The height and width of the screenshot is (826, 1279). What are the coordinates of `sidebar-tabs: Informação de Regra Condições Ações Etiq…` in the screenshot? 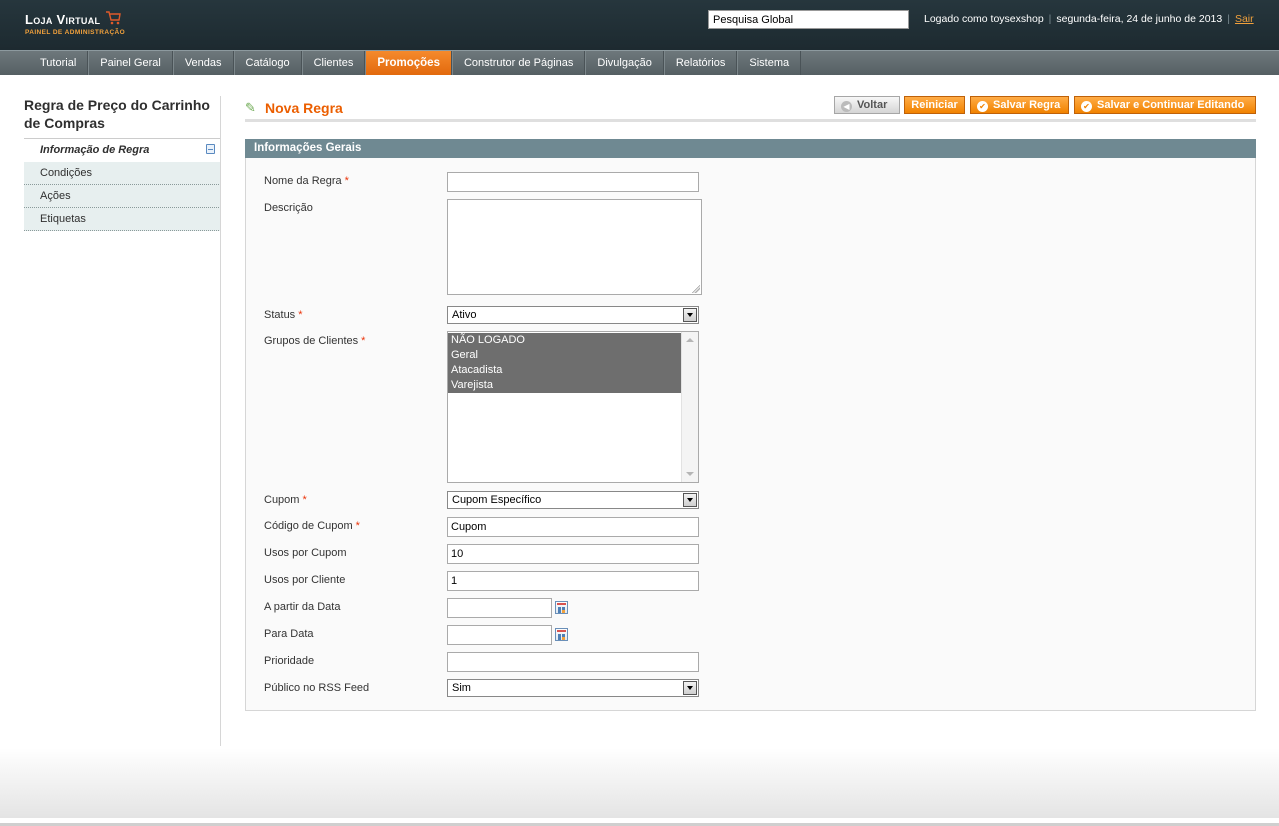 It's located at (122, 184).